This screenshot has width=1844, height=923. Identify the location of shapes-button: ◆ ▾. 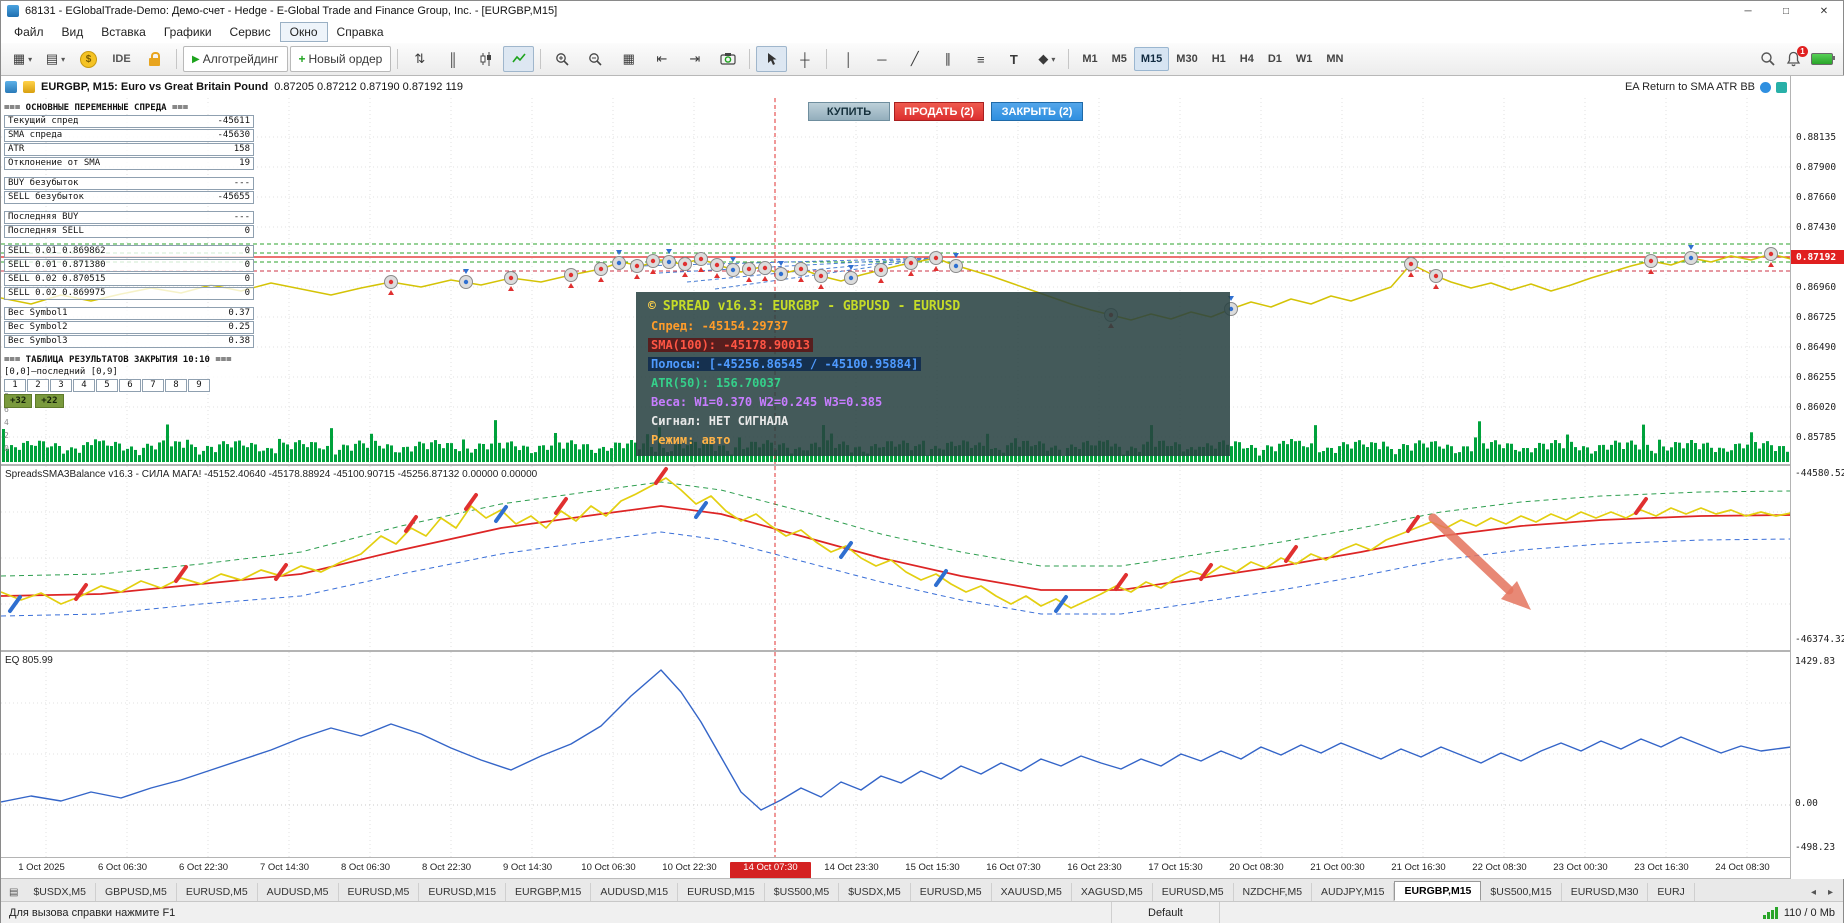
(1046, 59).